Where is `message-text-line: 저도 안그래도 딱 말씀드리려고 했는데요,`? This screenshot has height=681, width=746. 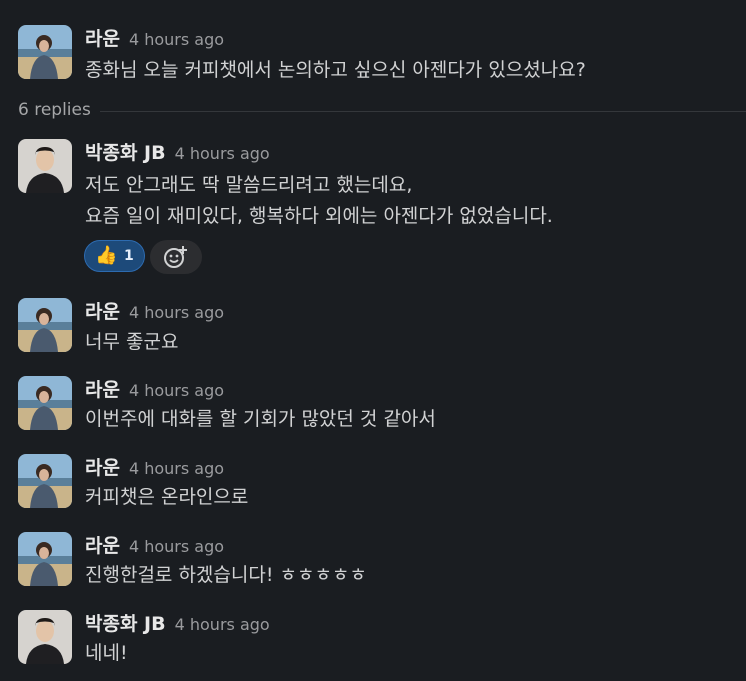 message-text-line: 저도 안그래도 딱 말씀드리려고 했는데요, is located at coordinates (249, 185).